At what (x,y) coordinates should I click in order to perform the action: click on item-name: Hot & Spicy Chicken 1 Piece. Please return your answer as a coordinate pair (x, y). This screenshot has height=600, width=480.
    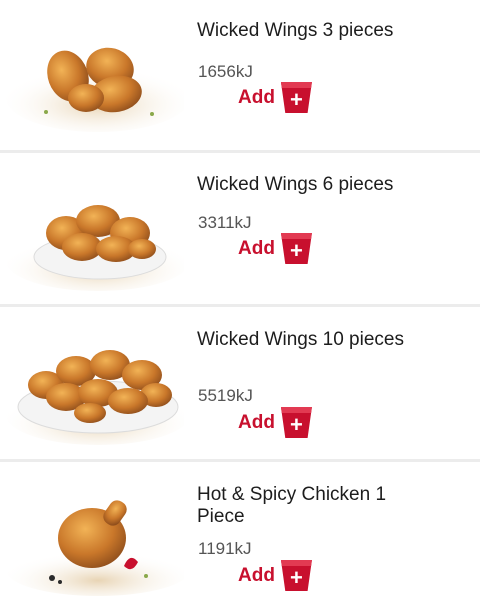
    Looking at the image, I should click on (292, 505).